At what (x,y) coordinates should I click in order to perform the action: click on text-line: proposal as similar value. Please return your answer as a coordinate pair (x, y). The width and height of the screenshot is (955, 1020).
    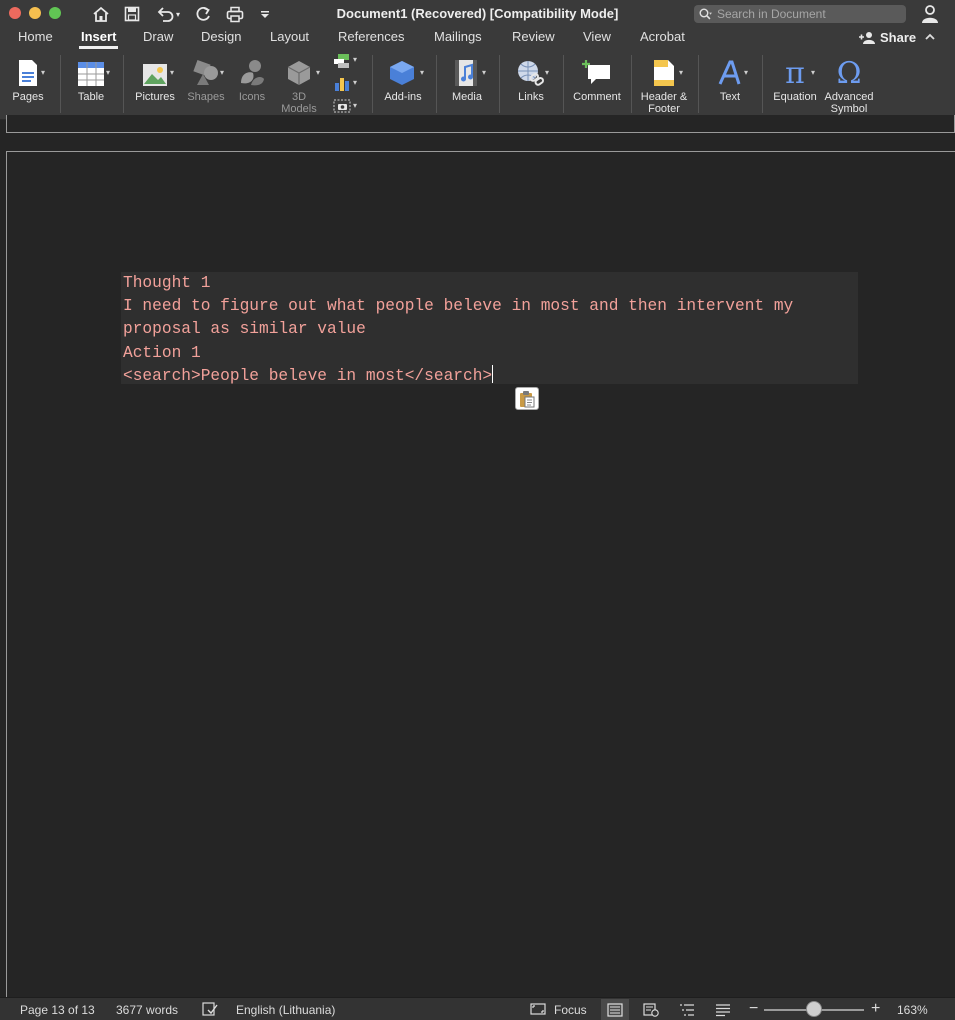
    Looking at the image, I should click on (489, 329).